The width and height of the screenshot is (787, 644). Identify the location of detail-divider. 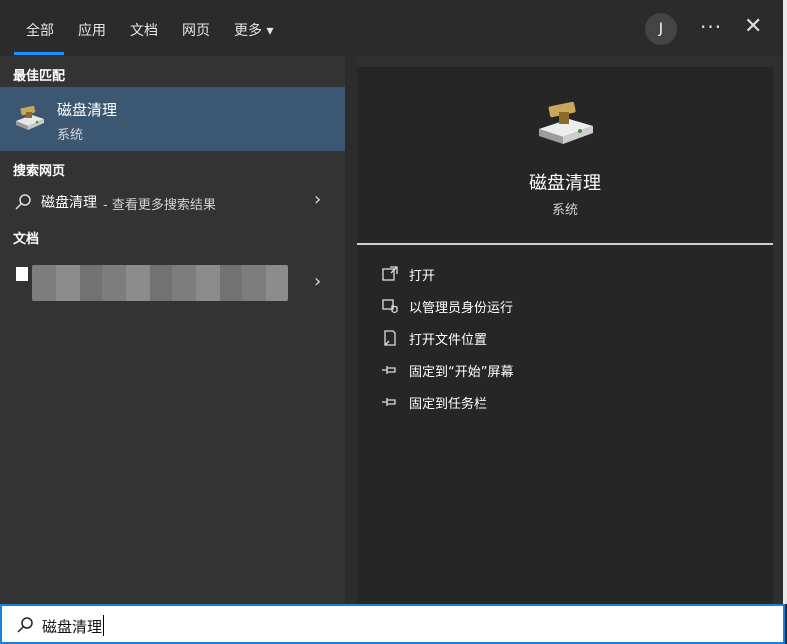
(565, 244).